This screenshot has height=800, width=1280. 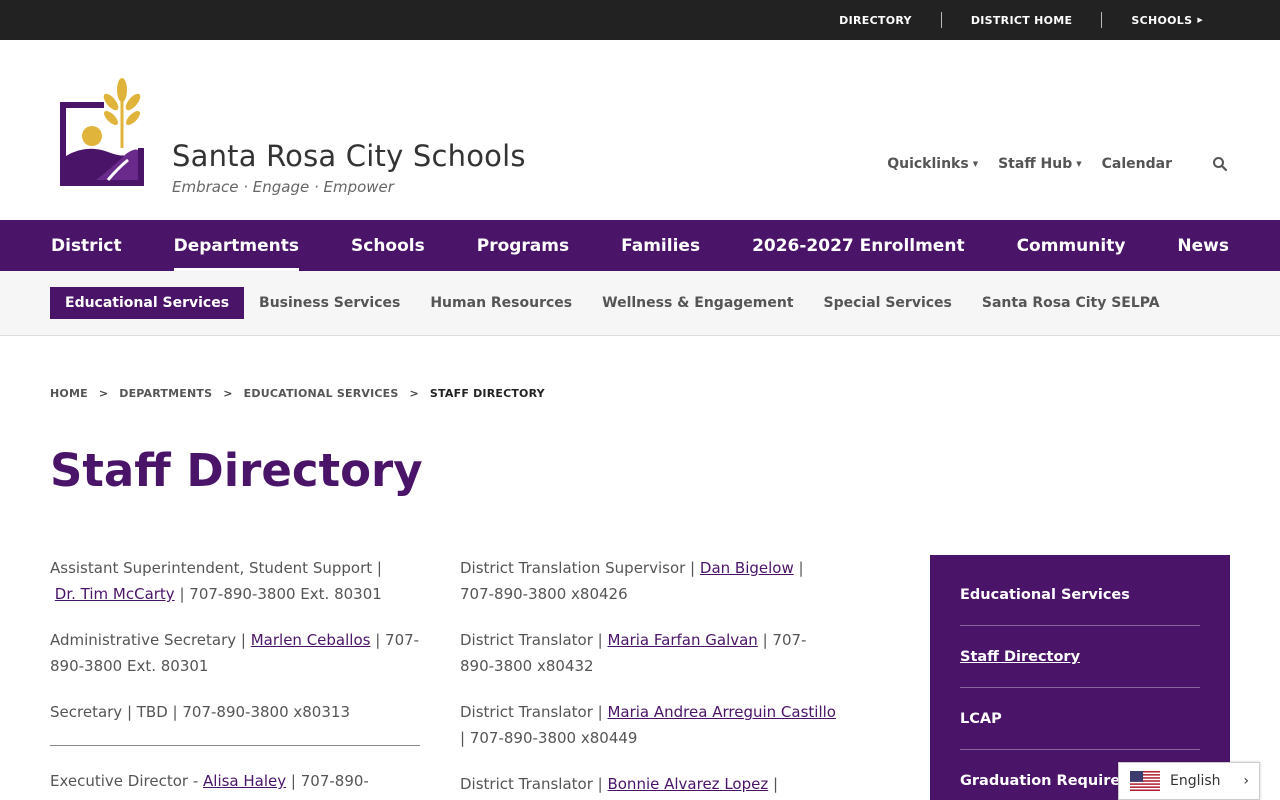 I want to click on entry-phone: | 707-890-, so click(x=327, y=781).